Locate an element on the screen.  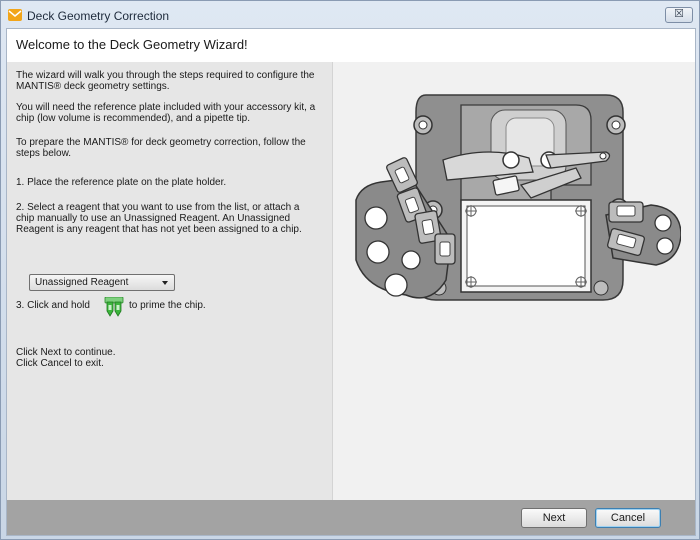
wizard-header: Welcome to the Deck Geometry Wizard! is located at coordinates (351, 46).